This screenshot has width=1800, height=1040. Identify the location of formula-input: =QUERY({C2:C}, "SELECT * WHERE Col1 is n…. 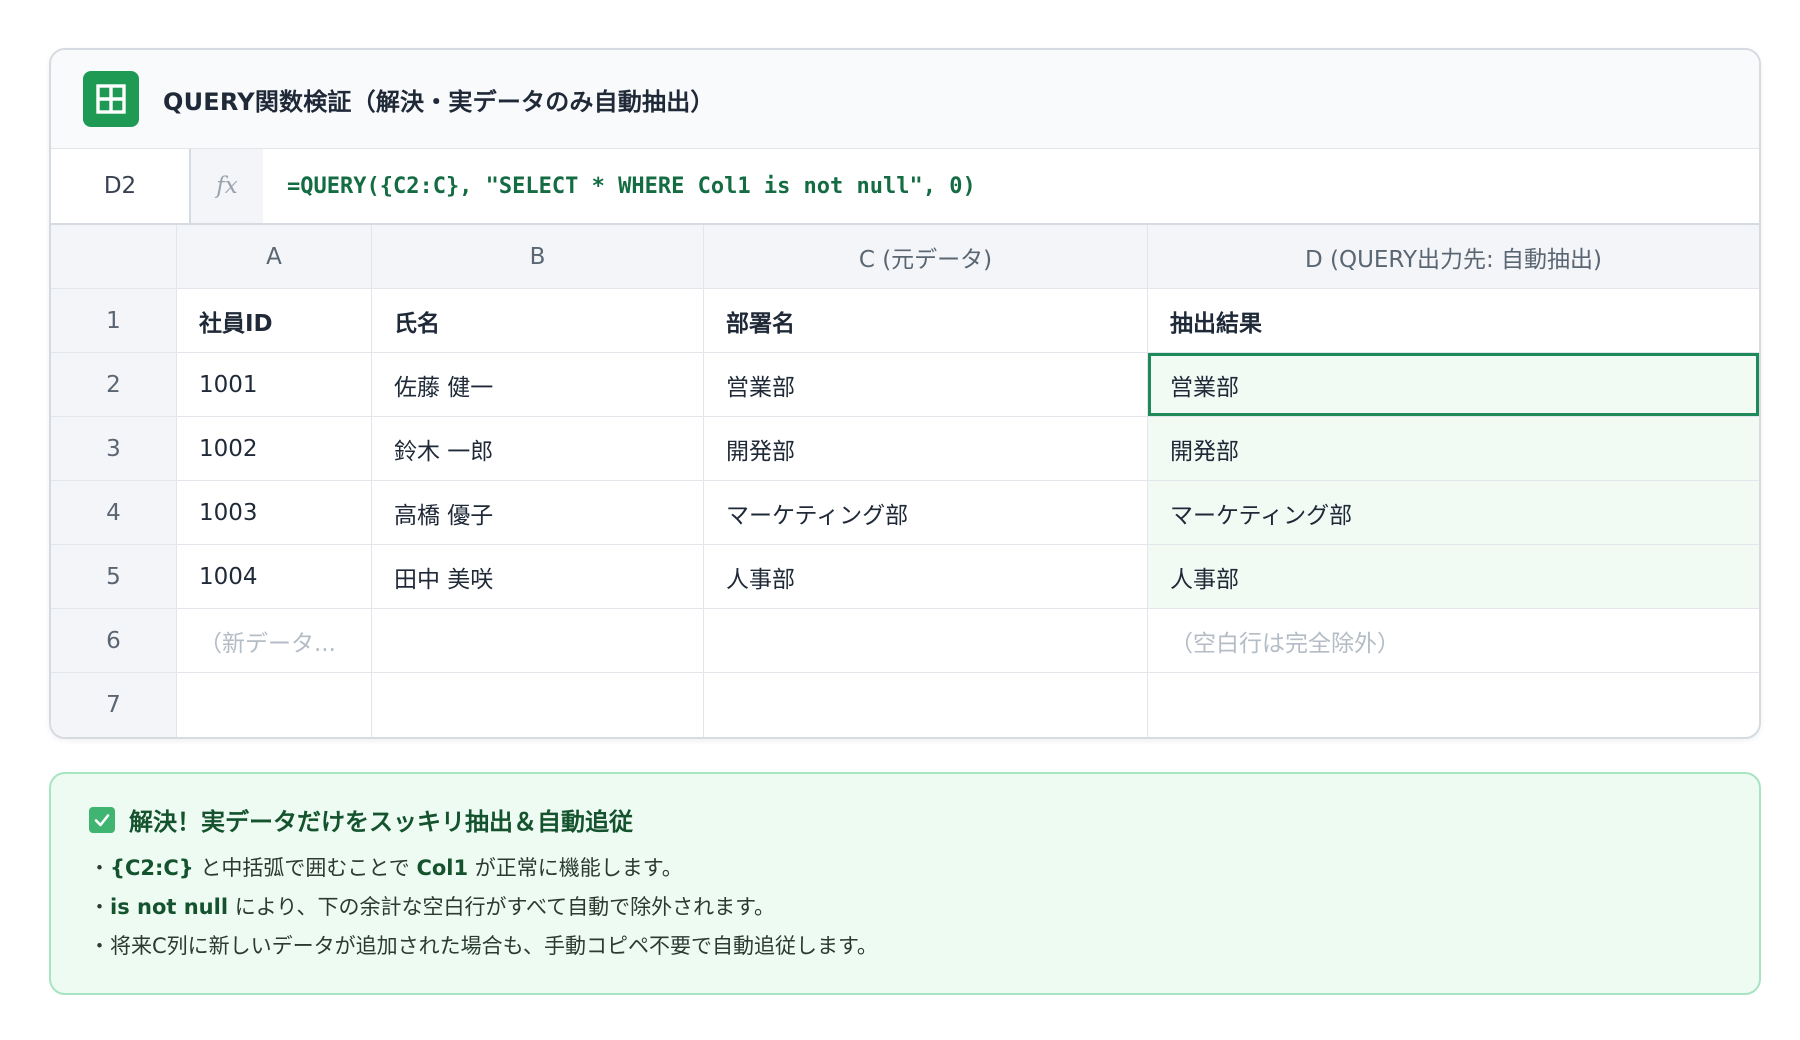
(1011, 186).